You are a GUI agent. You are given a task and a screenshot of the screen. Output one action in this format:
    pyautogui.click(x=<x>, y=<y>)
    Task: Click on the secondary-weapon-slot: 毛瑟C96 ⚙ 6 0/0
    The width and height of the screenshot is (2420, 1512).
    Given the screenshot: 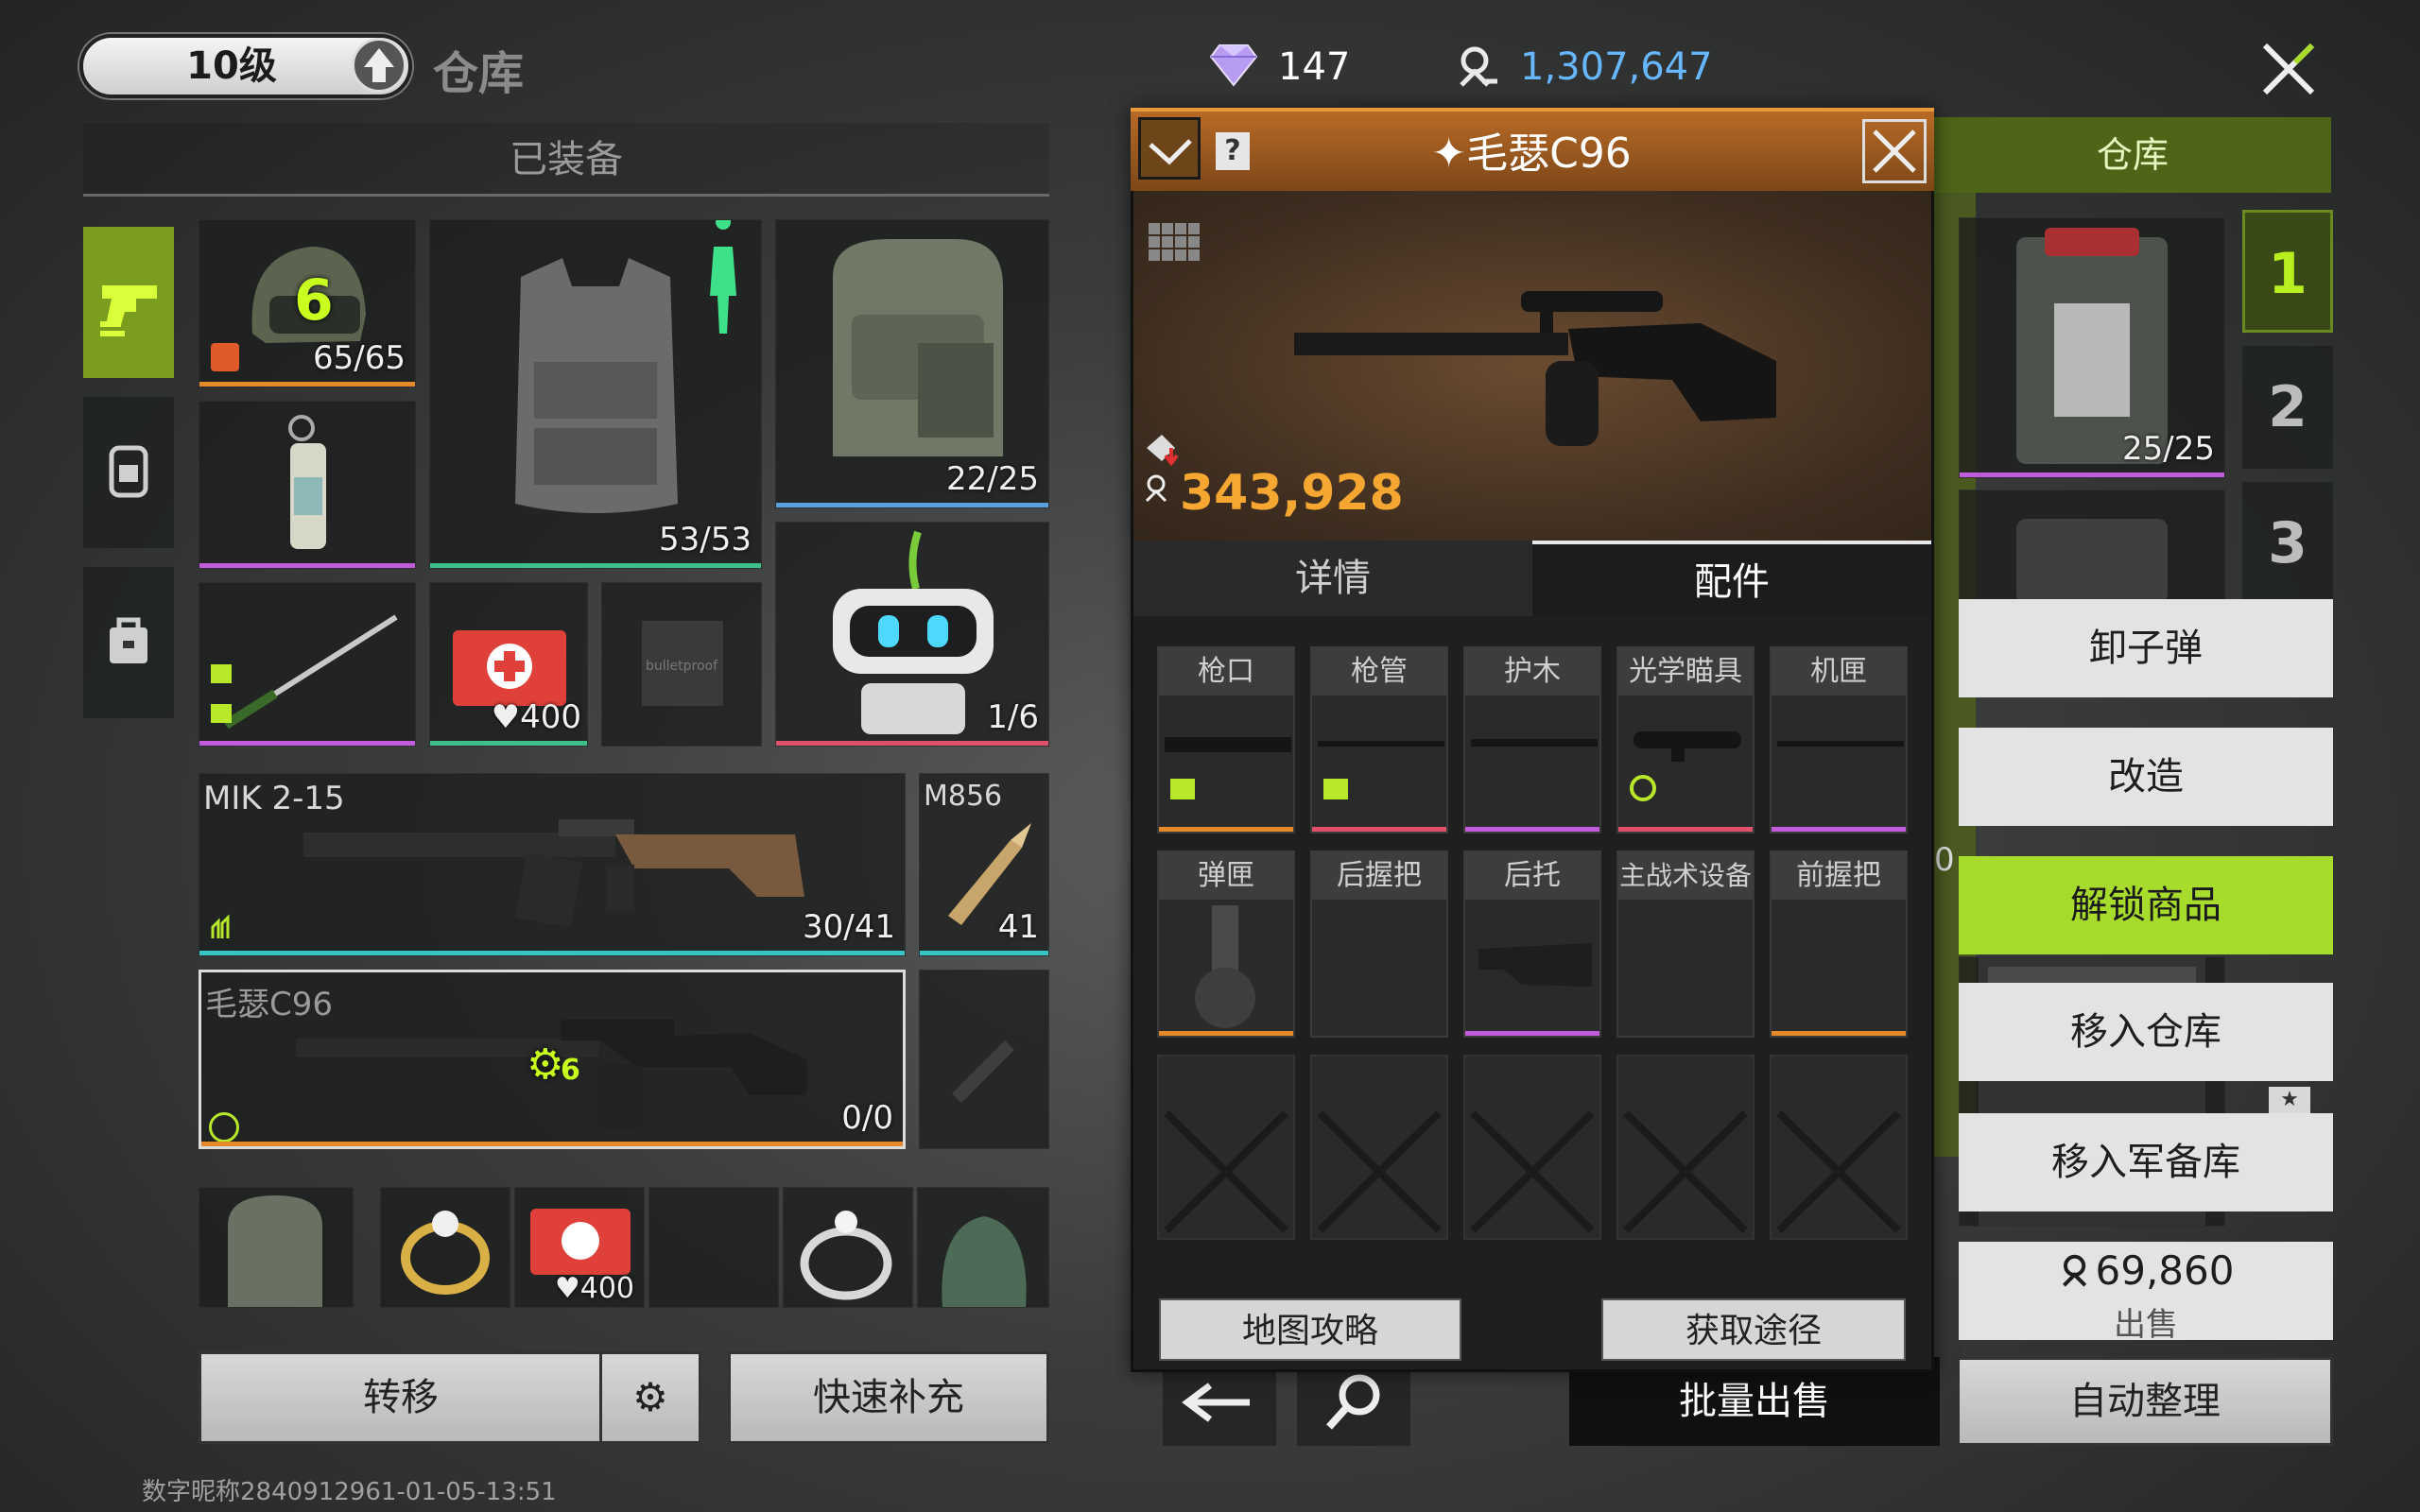 What is the action you would take?
    pyautogui.click(x=552, y=1059)
    